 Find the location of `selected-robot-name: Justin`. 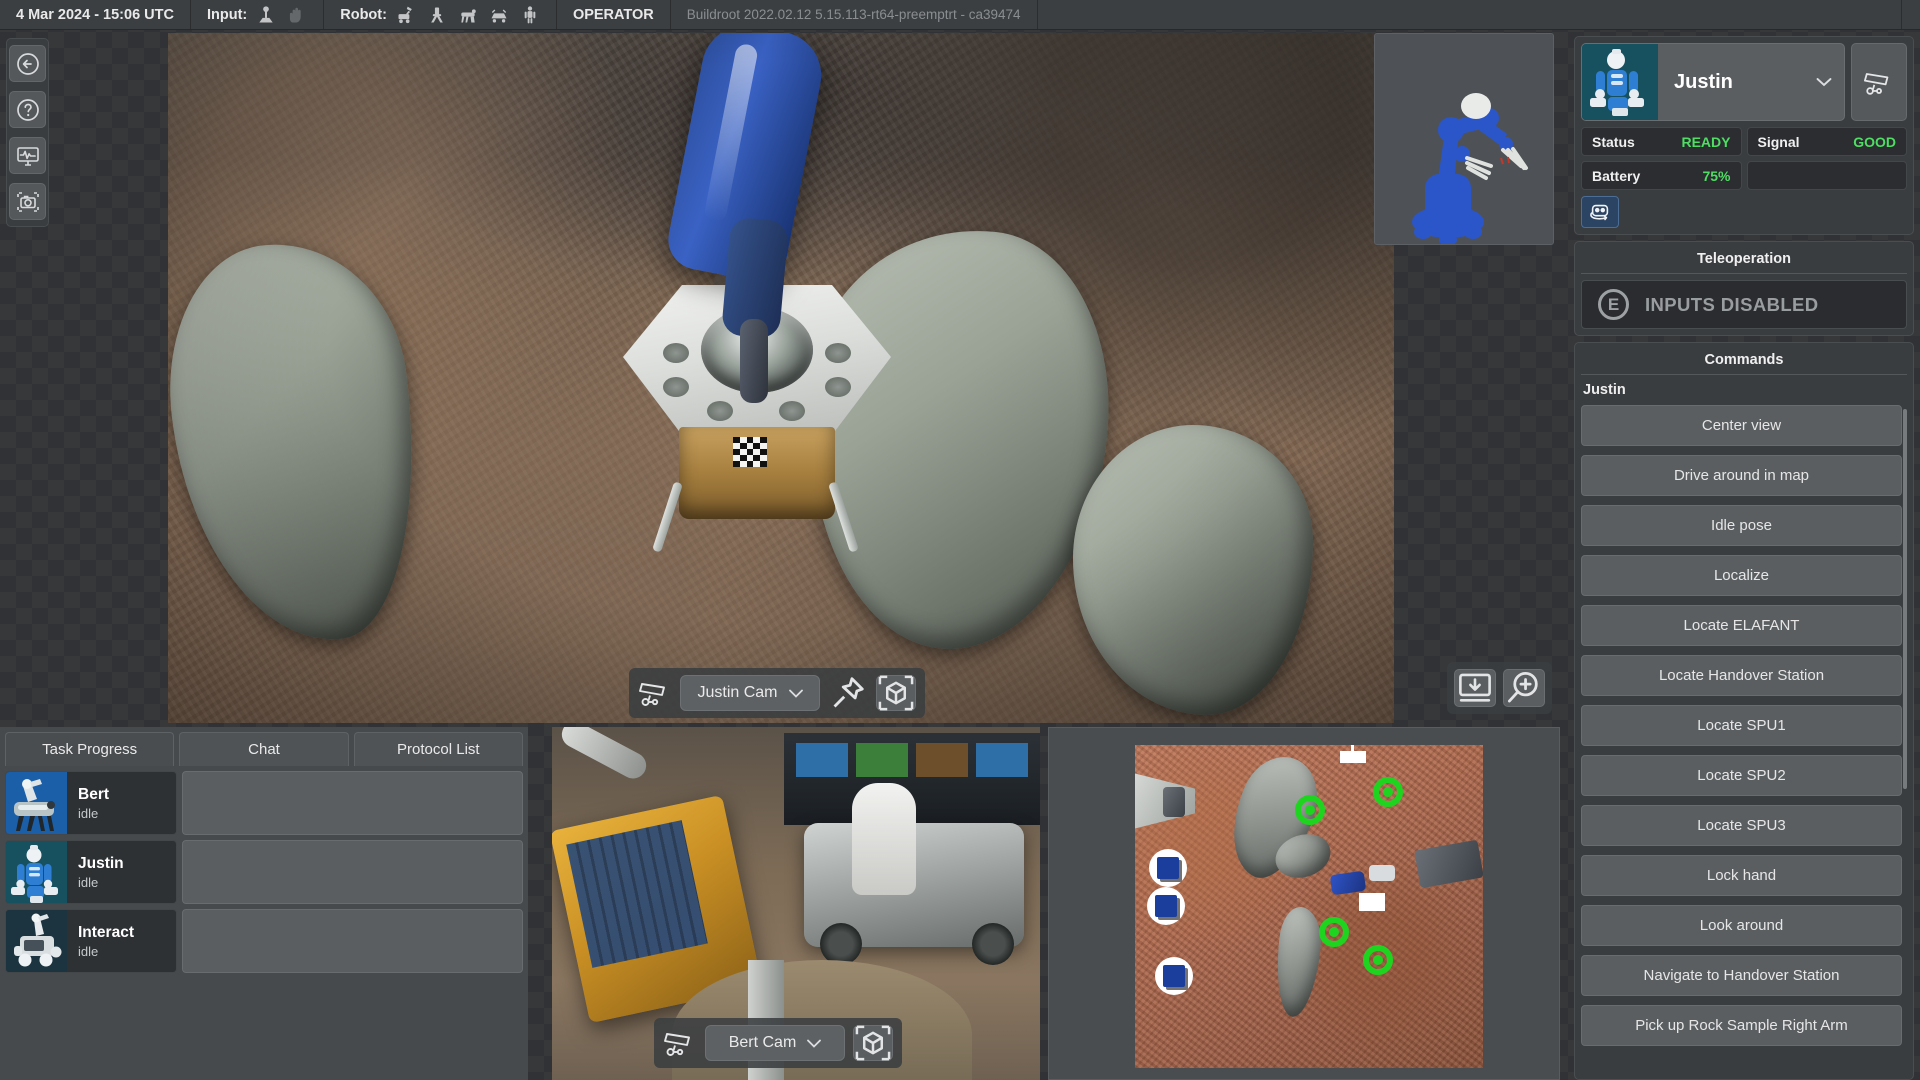

selected-robot-name: Justin is located at coordinates (1703, 81).